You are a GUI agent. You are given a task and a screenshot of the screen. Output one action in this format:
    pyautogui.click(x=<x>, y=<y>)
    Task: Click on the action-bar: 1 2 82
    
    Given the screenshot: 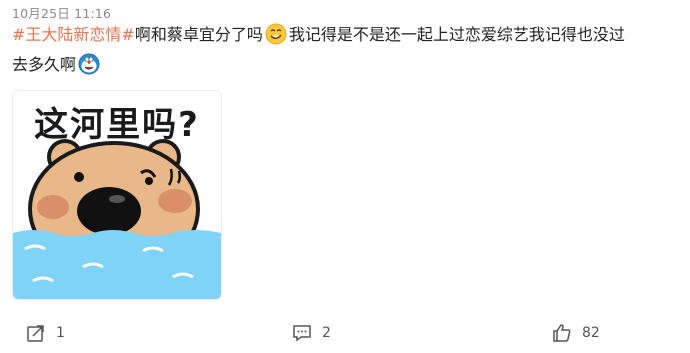 What is the action you would take?
    pyautogui.click(x=345, y=333)
    